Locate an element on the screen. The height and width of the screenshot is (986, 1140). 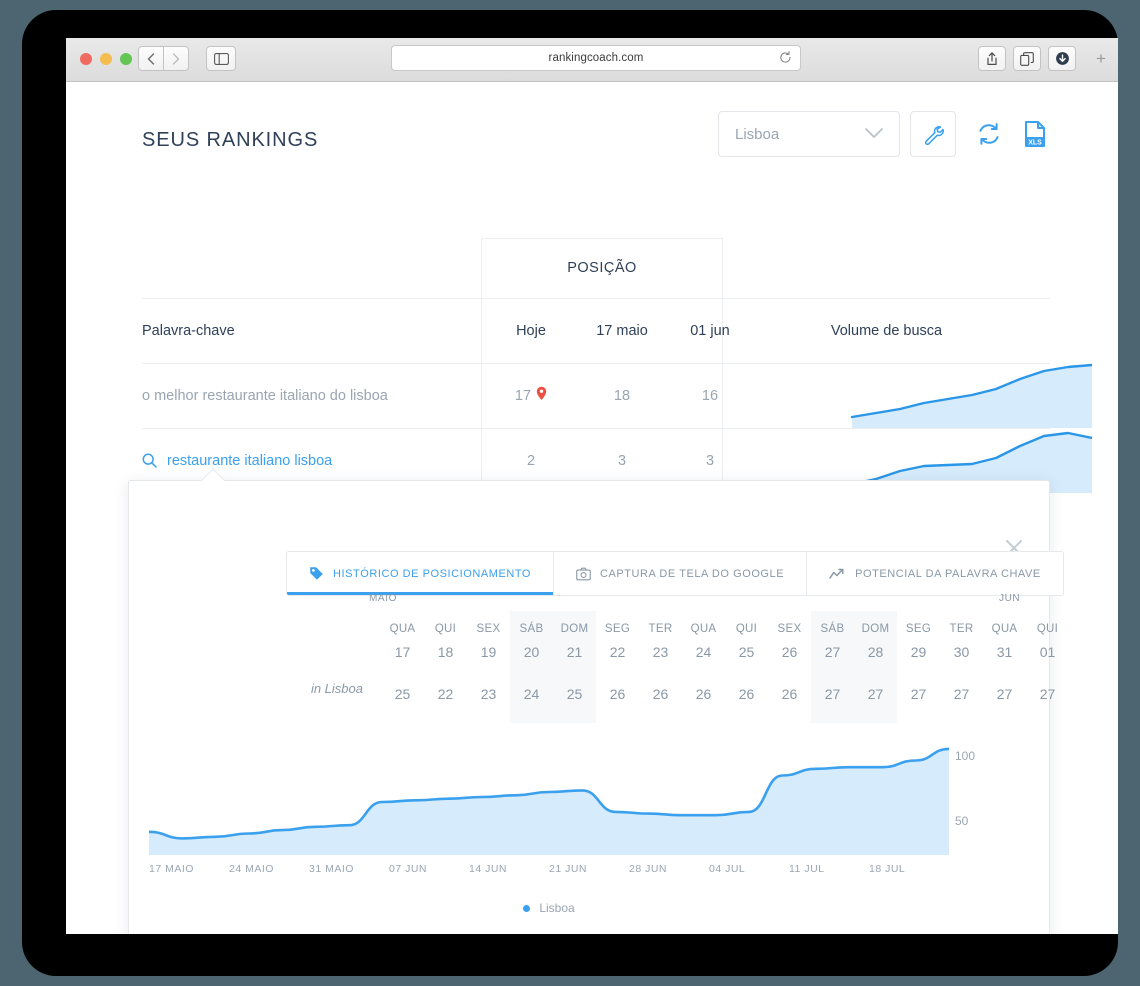
new-tab-button: + is located at coordinates (1101, 58).